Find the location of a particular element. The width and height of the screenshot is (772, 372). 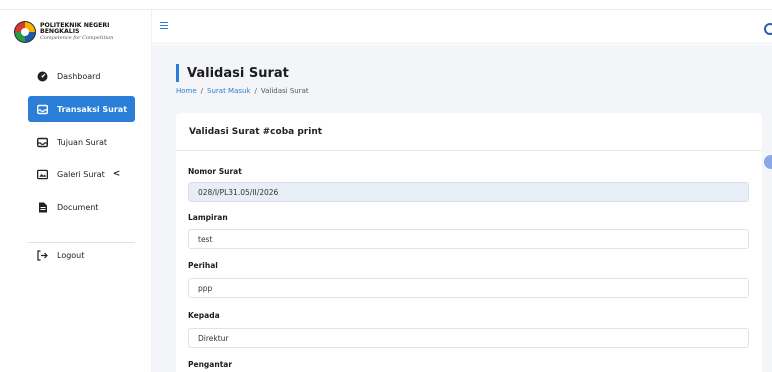

sidebar-item-tujuan-surat: Tujuan Surat is located at coordinates (81, 142).